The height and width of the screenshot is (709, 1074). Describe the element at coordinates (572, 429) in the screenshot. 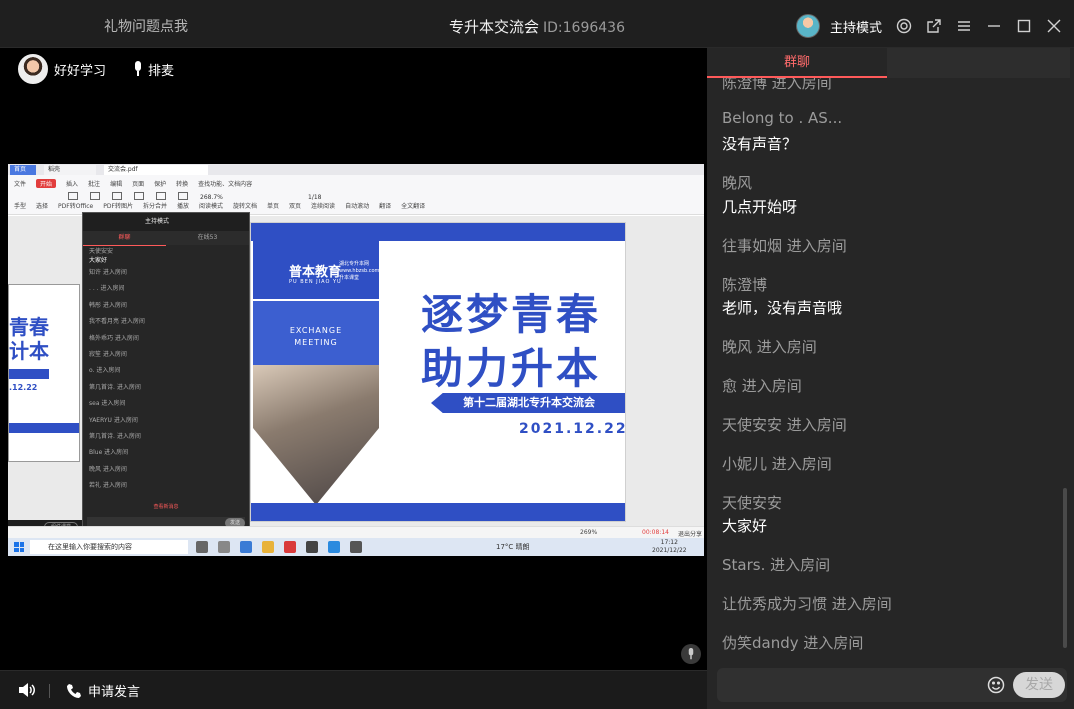

I see `slide-date: 2021.12.22` at that location.